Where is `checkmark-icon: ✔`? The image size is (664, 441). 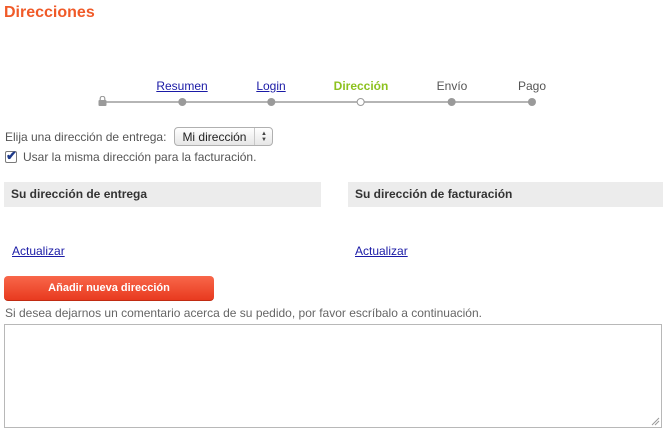 checkmark-icon: ✔ is located at coordinates (11, 155).